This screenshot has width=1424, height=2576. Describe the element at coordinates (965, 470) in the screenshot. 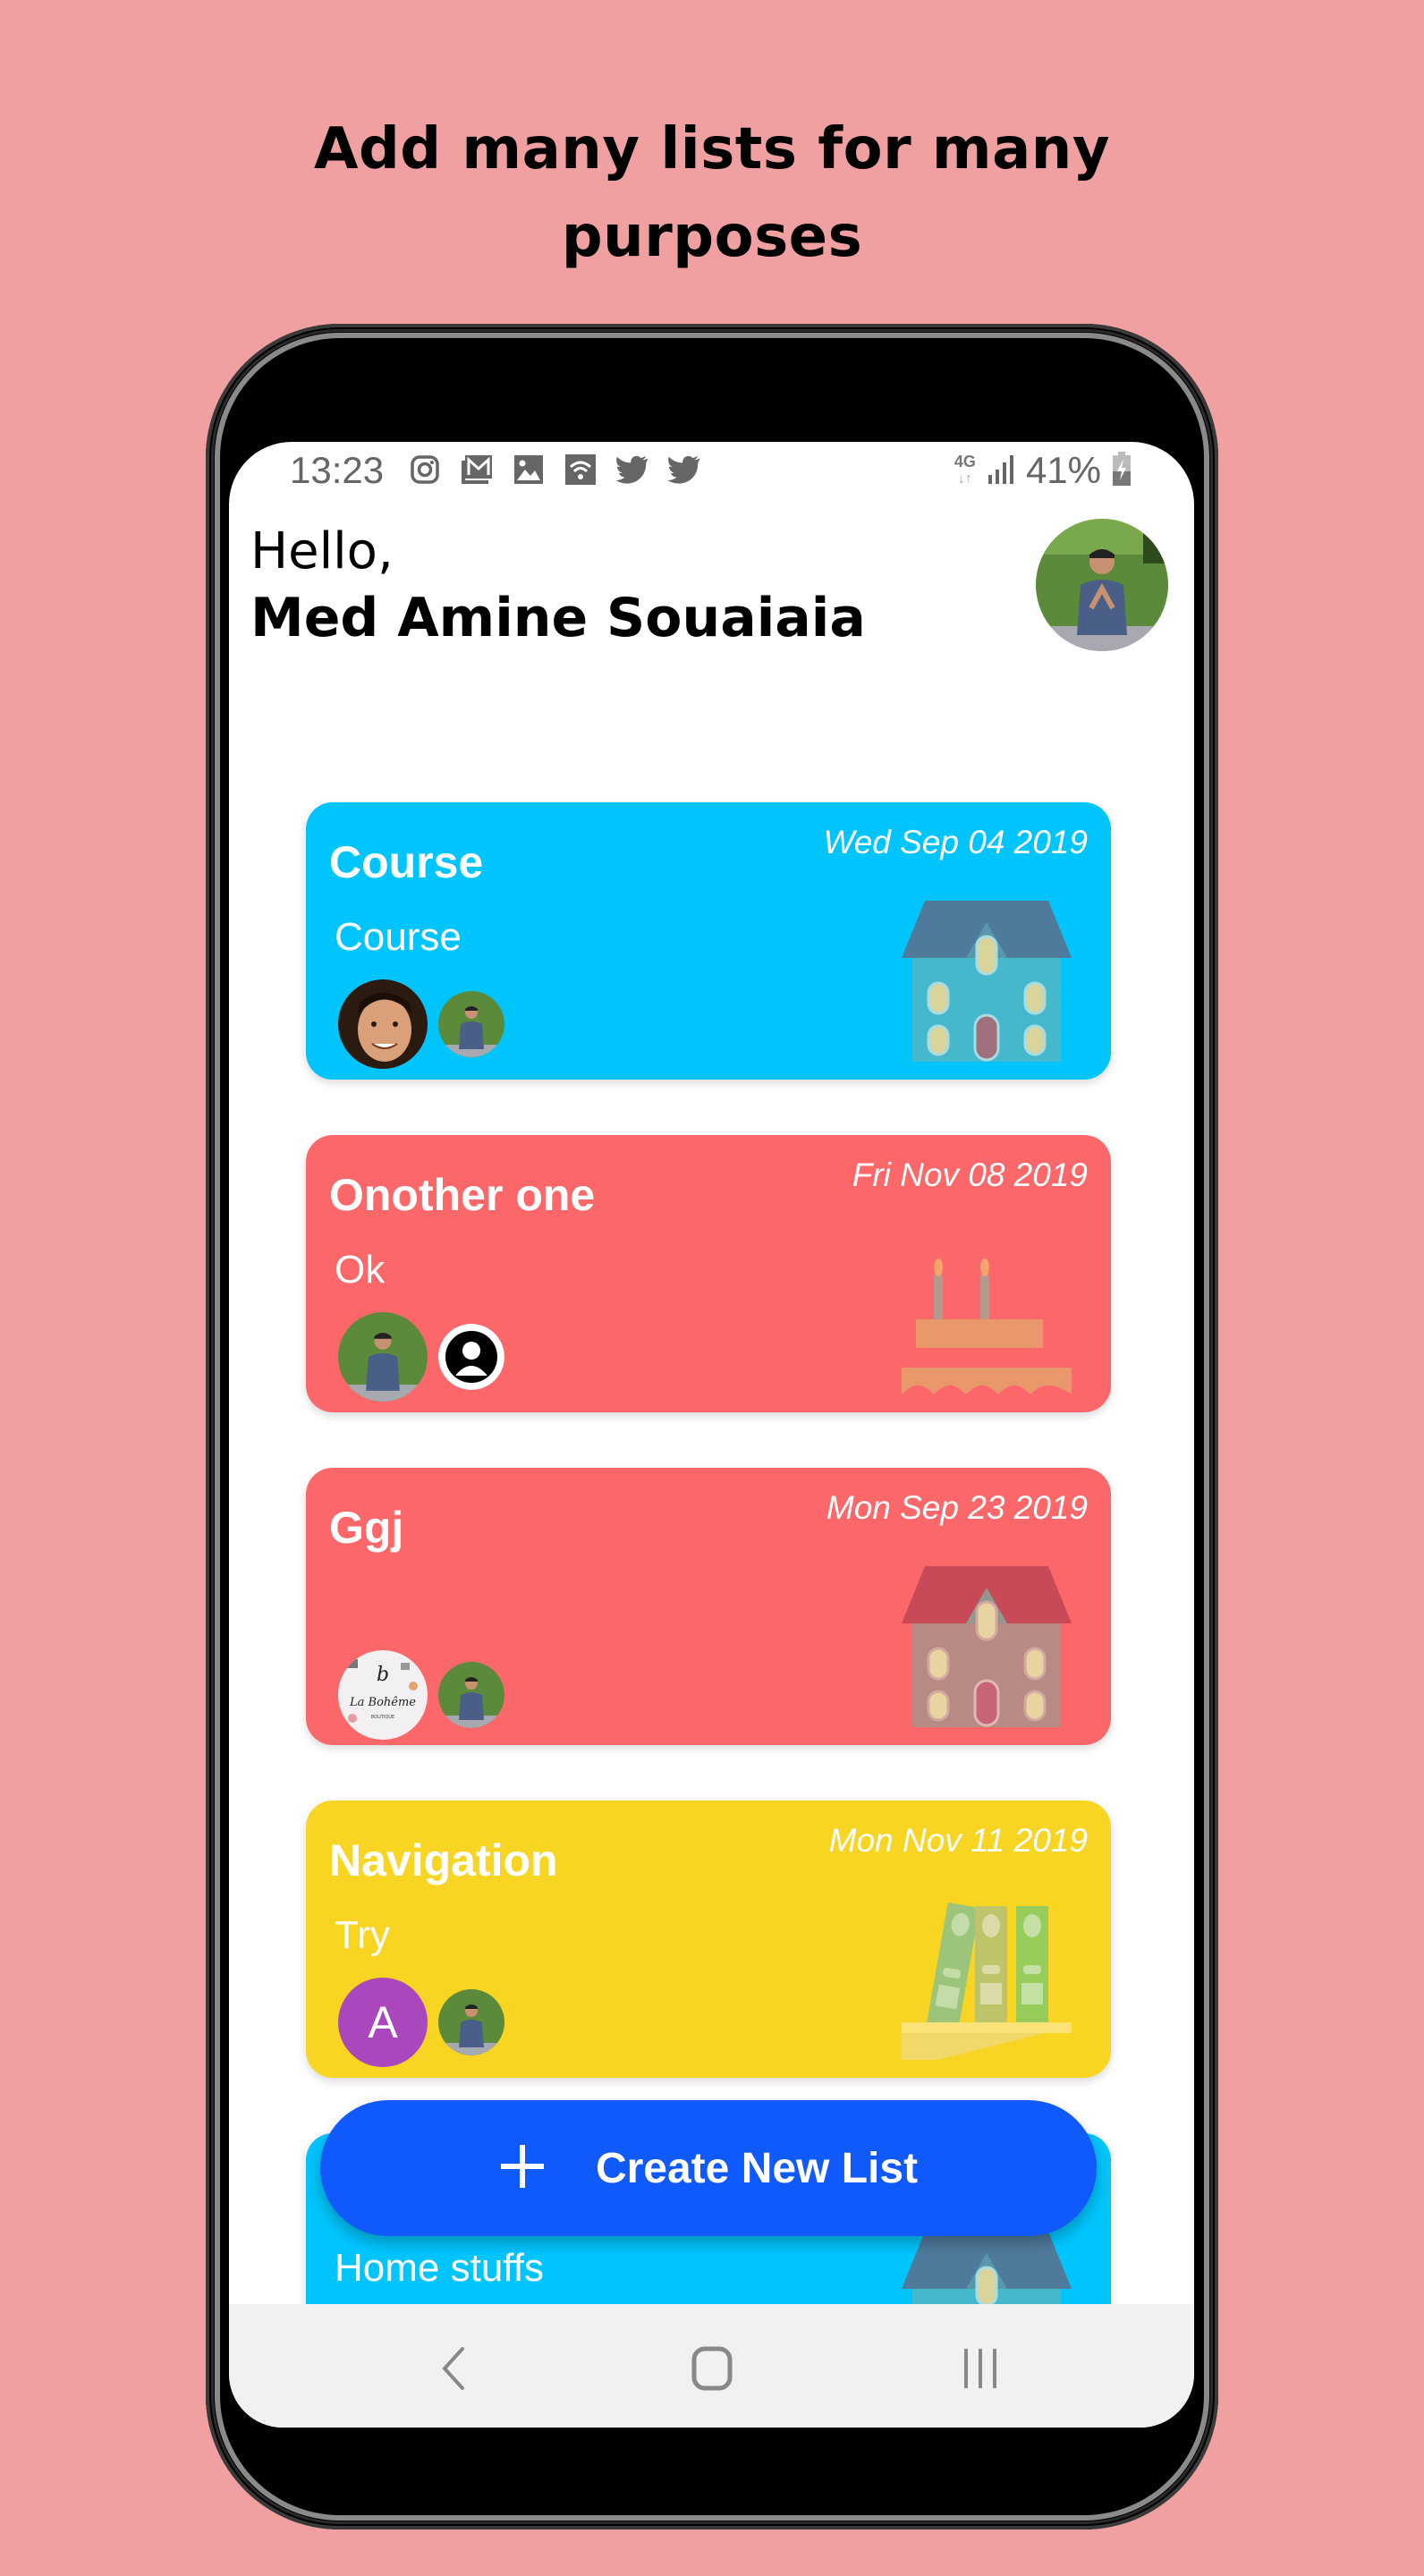

I see `network-4g-icon: 4G ↓↑` at that location.